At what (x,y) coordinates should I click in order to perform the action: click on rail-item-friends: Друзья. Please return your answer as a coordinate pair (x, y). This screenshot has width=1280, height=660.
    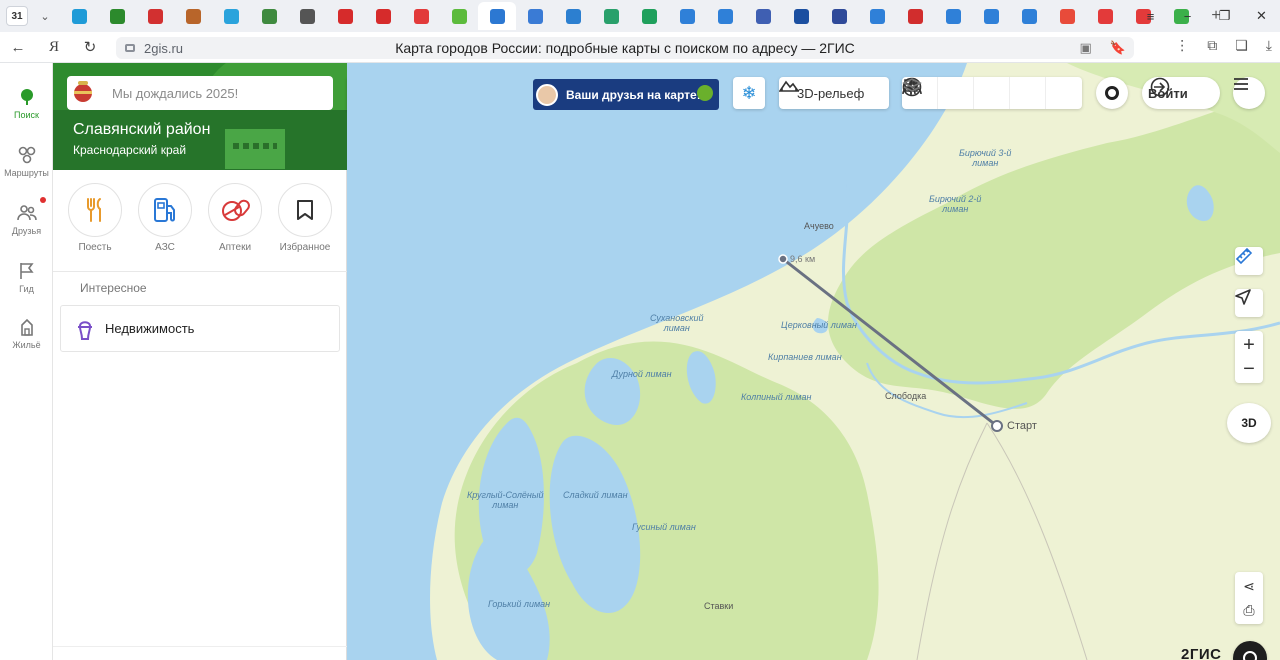
    Looking at the image, I should click on (26, 216).